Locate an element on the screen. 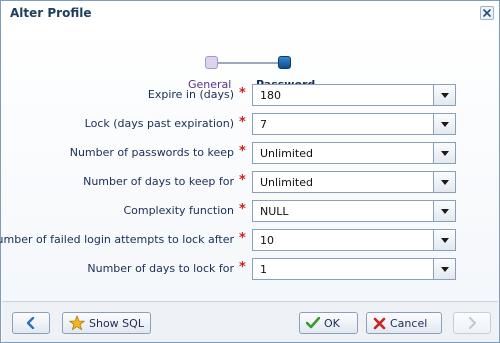  field-label: Number of days to keep for is located at coordinates (158, 181).